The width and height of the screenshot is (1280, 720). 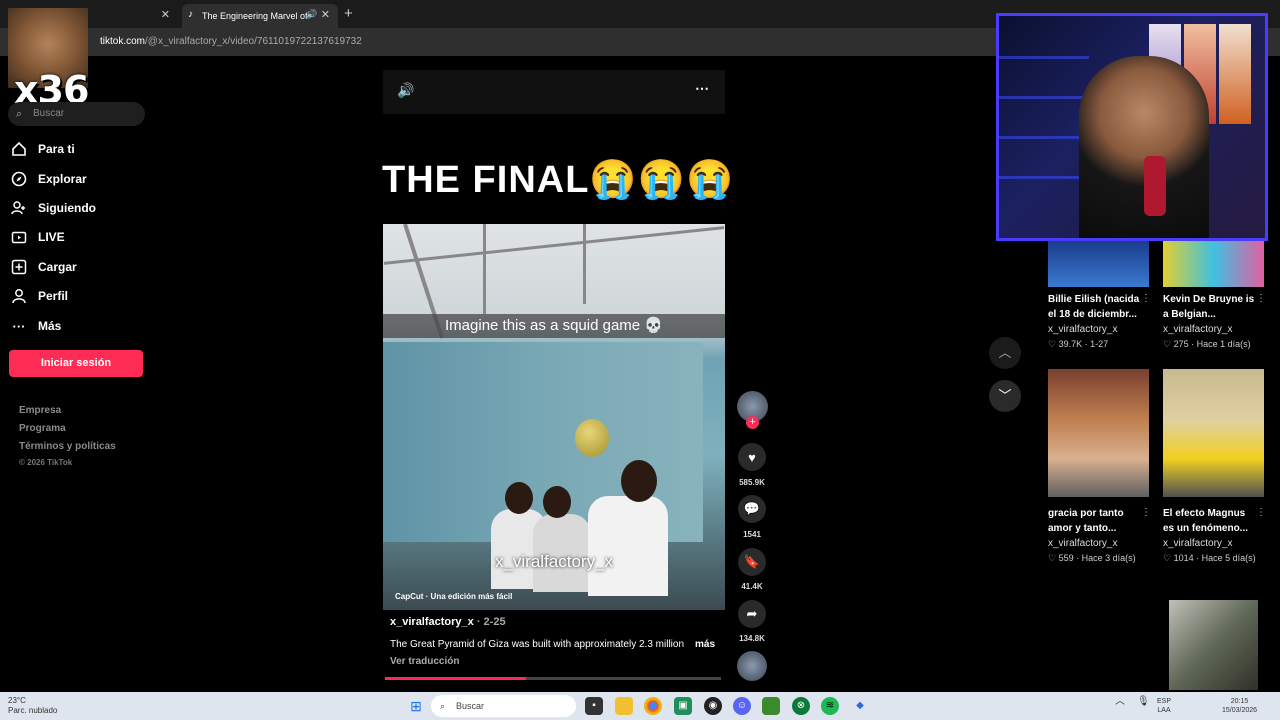 What do you see at coordinates (76, 114) in the screenshot?
I see `search-input: ⌕ Buscar` at bounding box center [76, 114].